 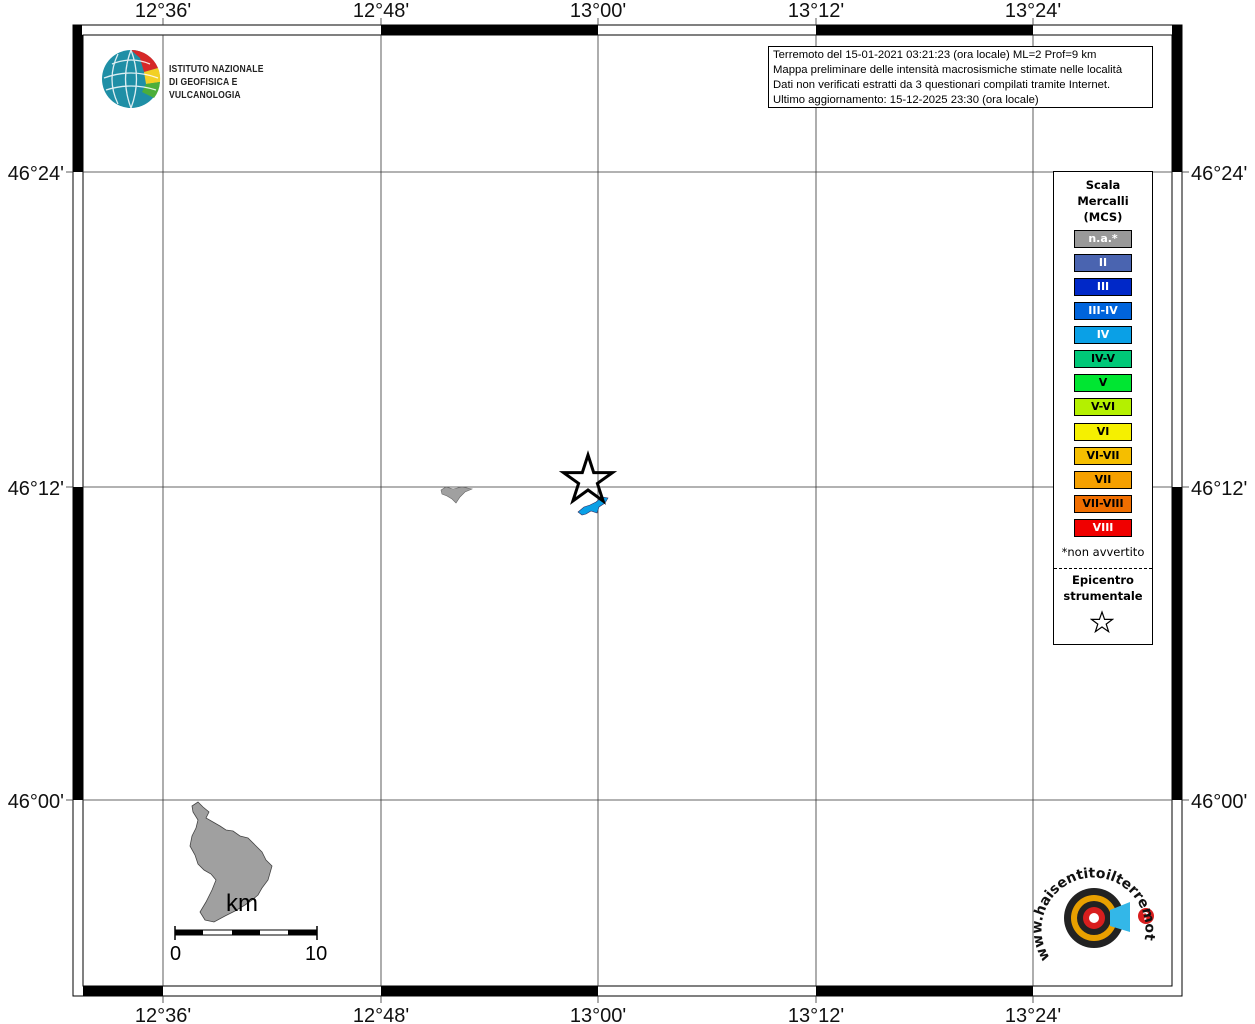 I want to click on legend-level-swatch: III, so click(x=1103, y=287).